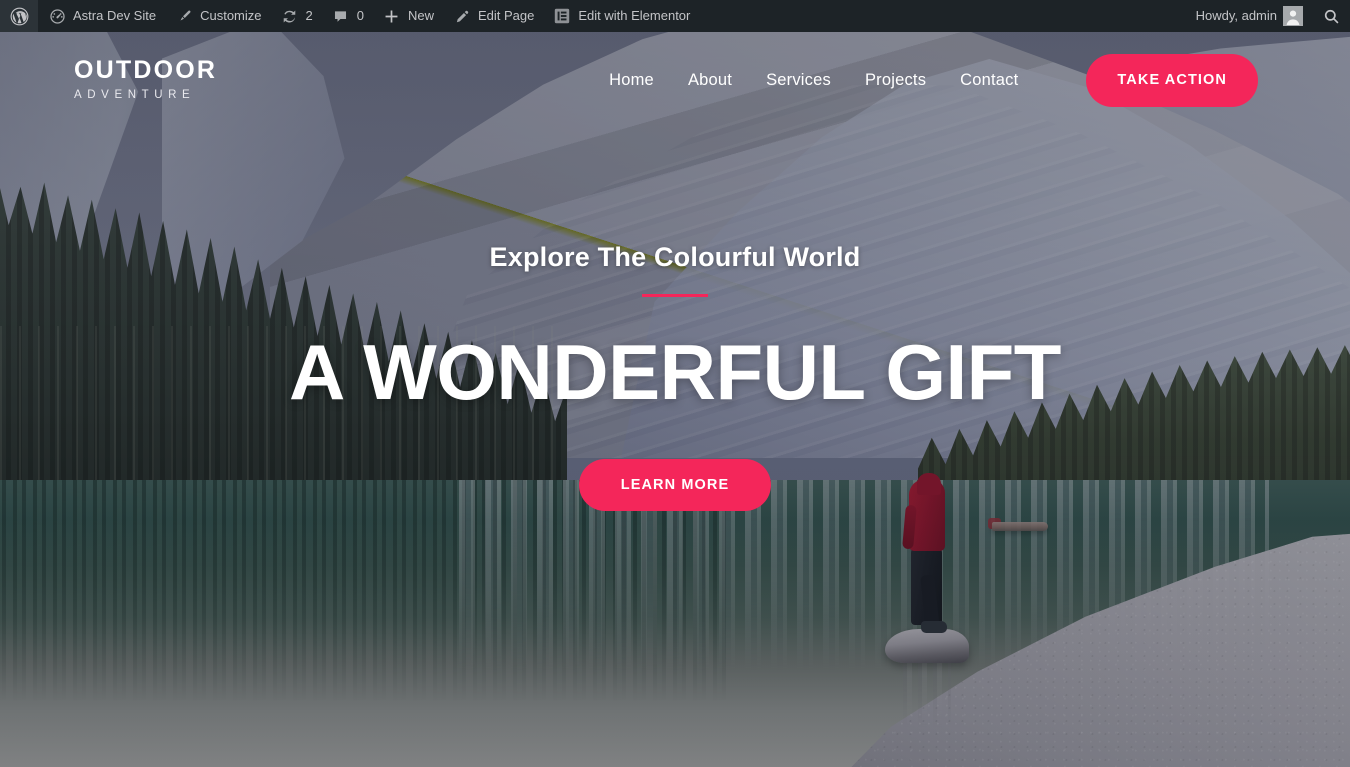  Describe the element at coordinates (115, 15) in the screenshot. I see `adminbar-site-name-label: Astra Dev Site` at that location.